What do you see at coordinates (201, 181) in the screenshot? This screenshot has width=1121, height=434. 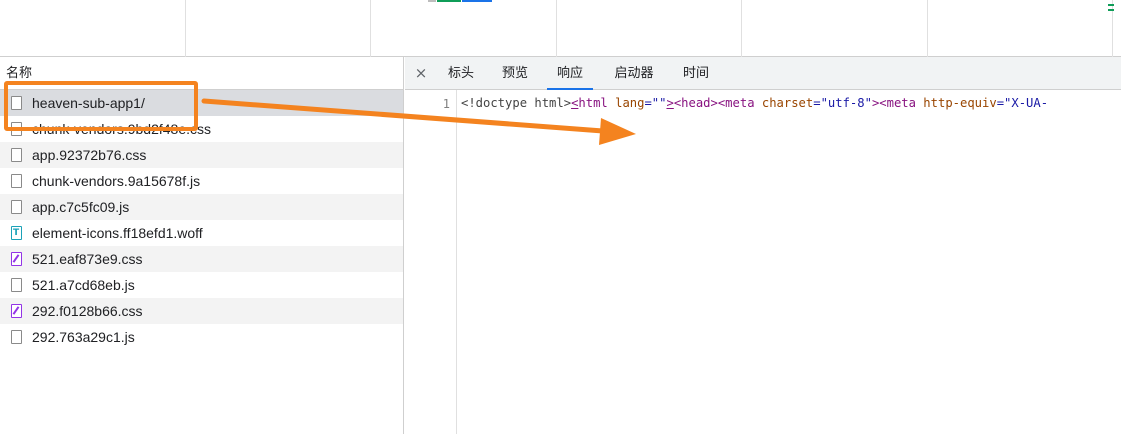 I see `request-row: chunk-vendors.9a15678f.js` at bounding box center [201, 181].